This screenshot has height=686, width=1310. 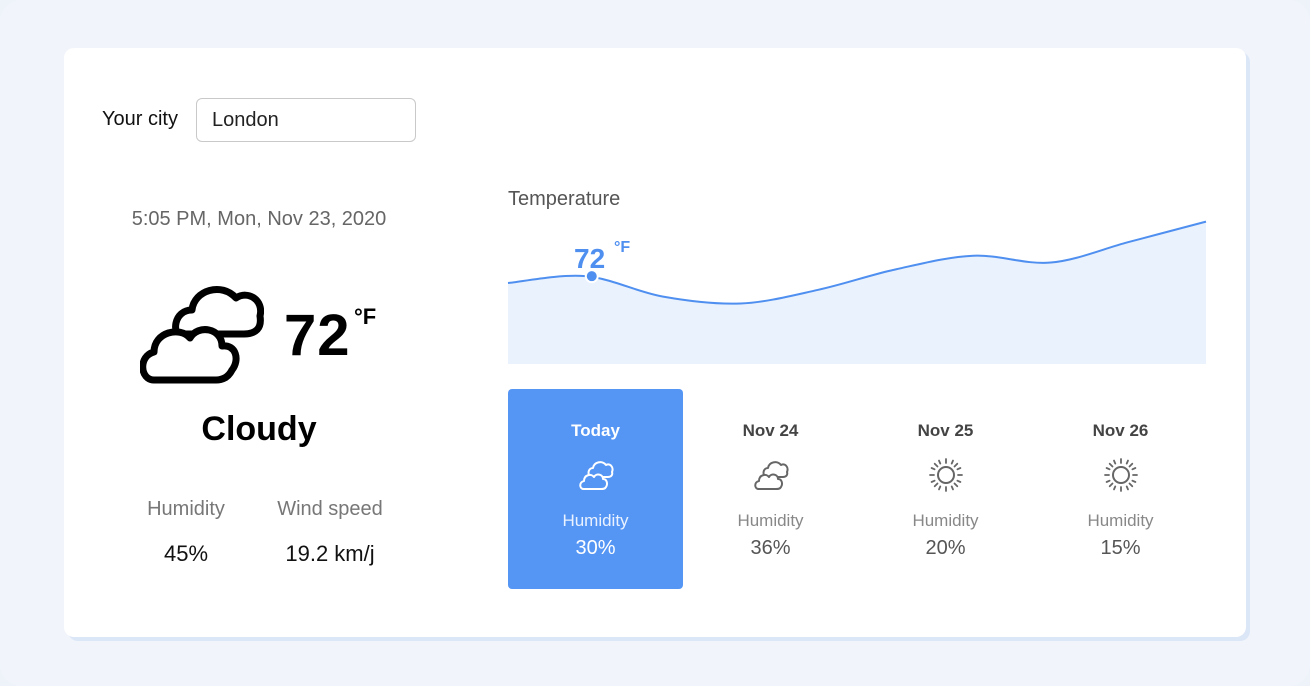 I want to click on temperature-area, so click(x=857, y=292).